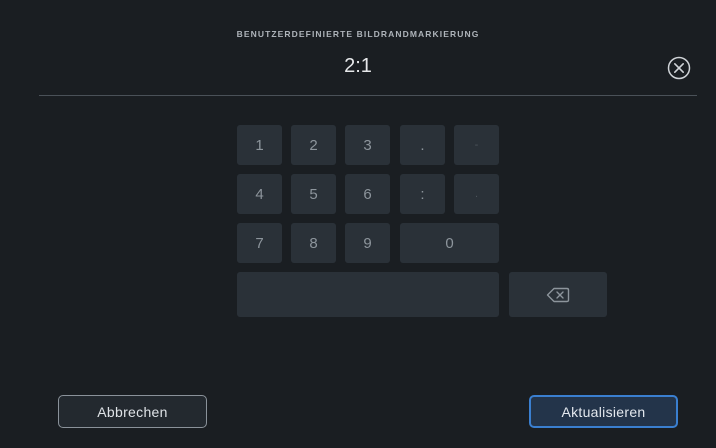 The height and width of the screenshot is (448, 716). What do you see at coordinates (132, 411) in the screenshot?
I see `cancel-button: Abbrechen` at bounding box center [132, 411].